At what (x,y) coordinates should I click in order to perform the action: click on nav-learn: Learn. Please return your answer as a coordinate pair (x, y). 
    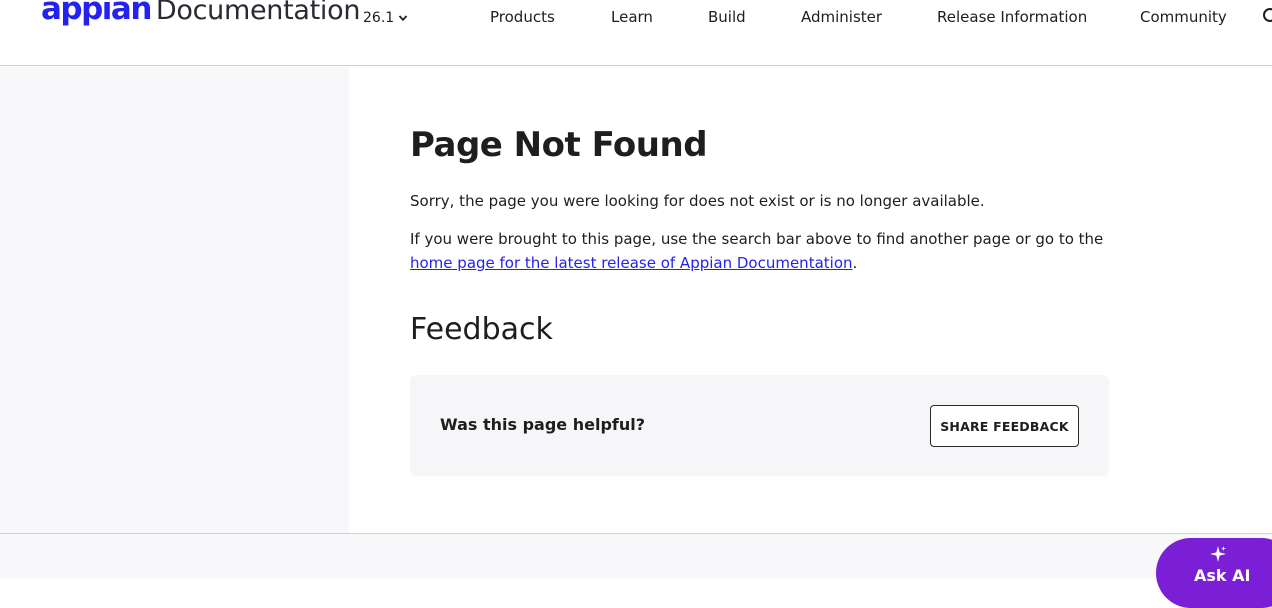
    Looking at the image, I should click on (632, 17).